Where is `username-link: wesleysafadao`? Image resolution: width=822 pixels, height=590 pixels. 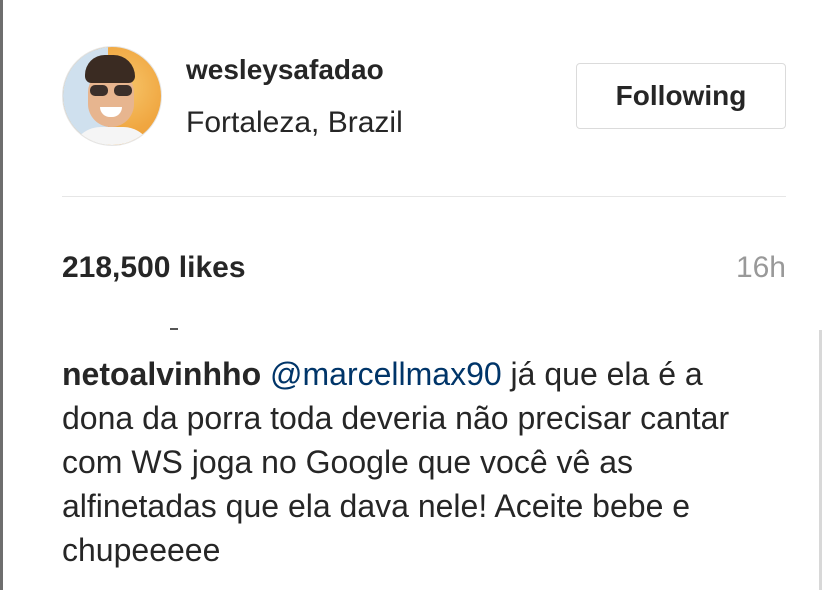 username-link: wesleysafadao is located at coordinates (285, 70).